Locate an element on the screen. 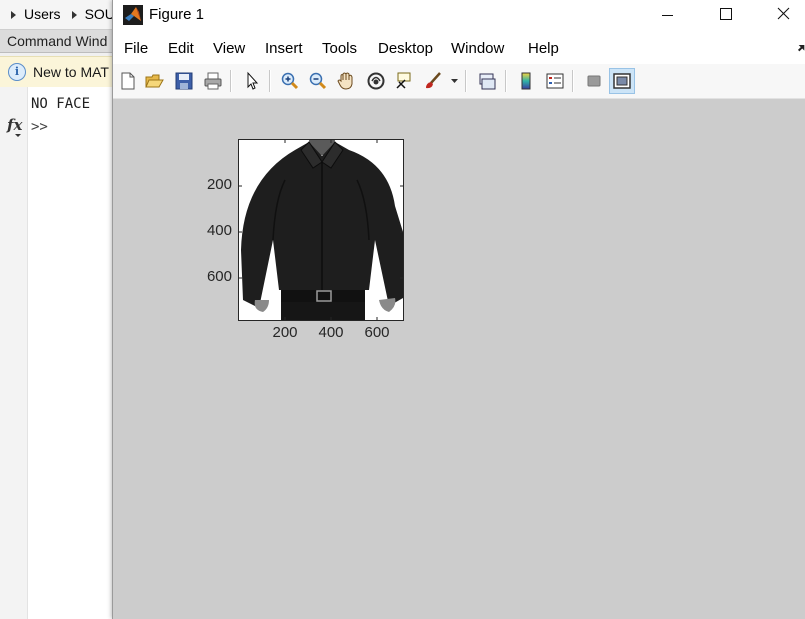 This screenshot has width=805, height=619. command-window-title: Command Wind is located at coordinates (56, 41).